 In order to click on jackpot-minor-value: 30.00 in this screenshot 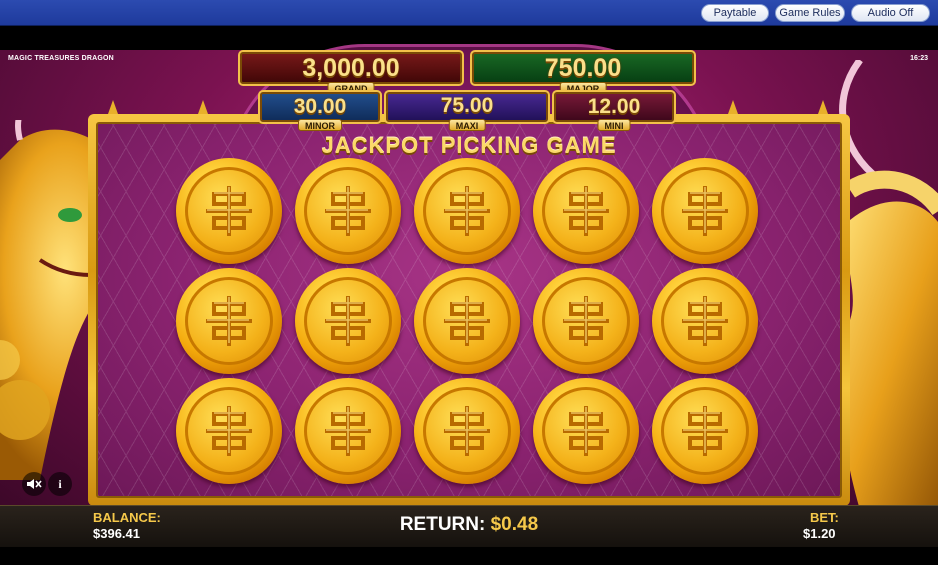, I will do `click(320, 106)`.